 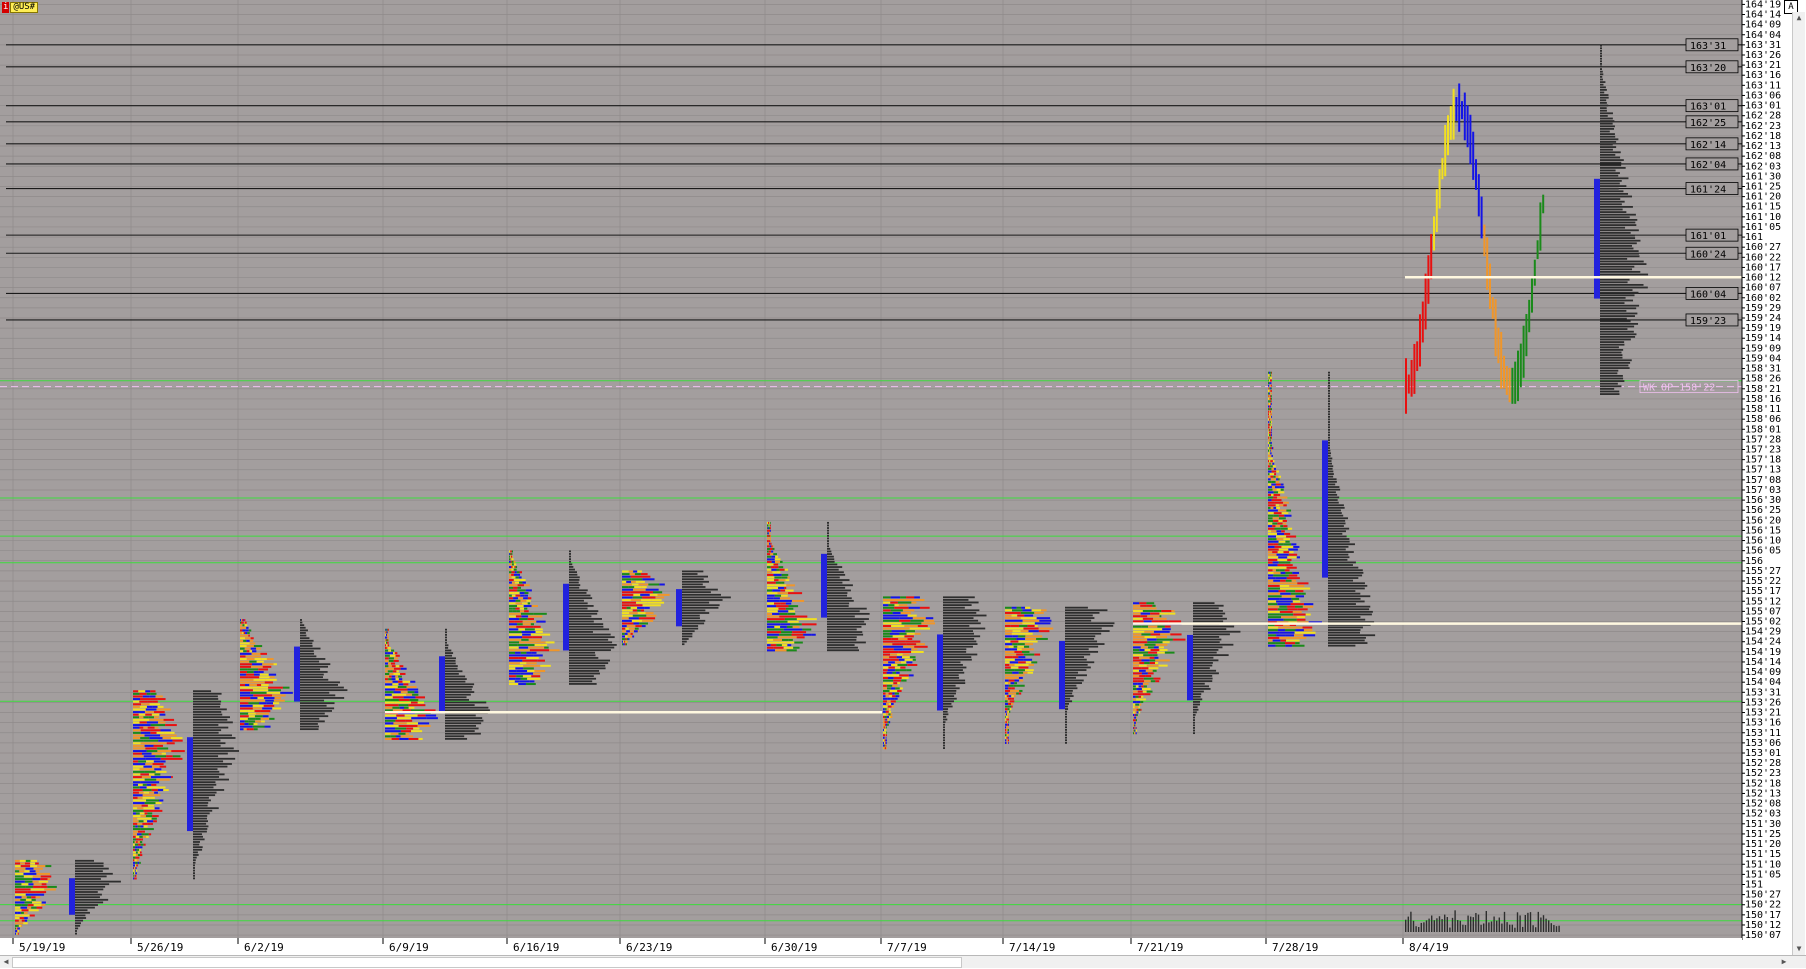 I want to click on scroll-right-icon: ▶, so click(x=1784, y=962).